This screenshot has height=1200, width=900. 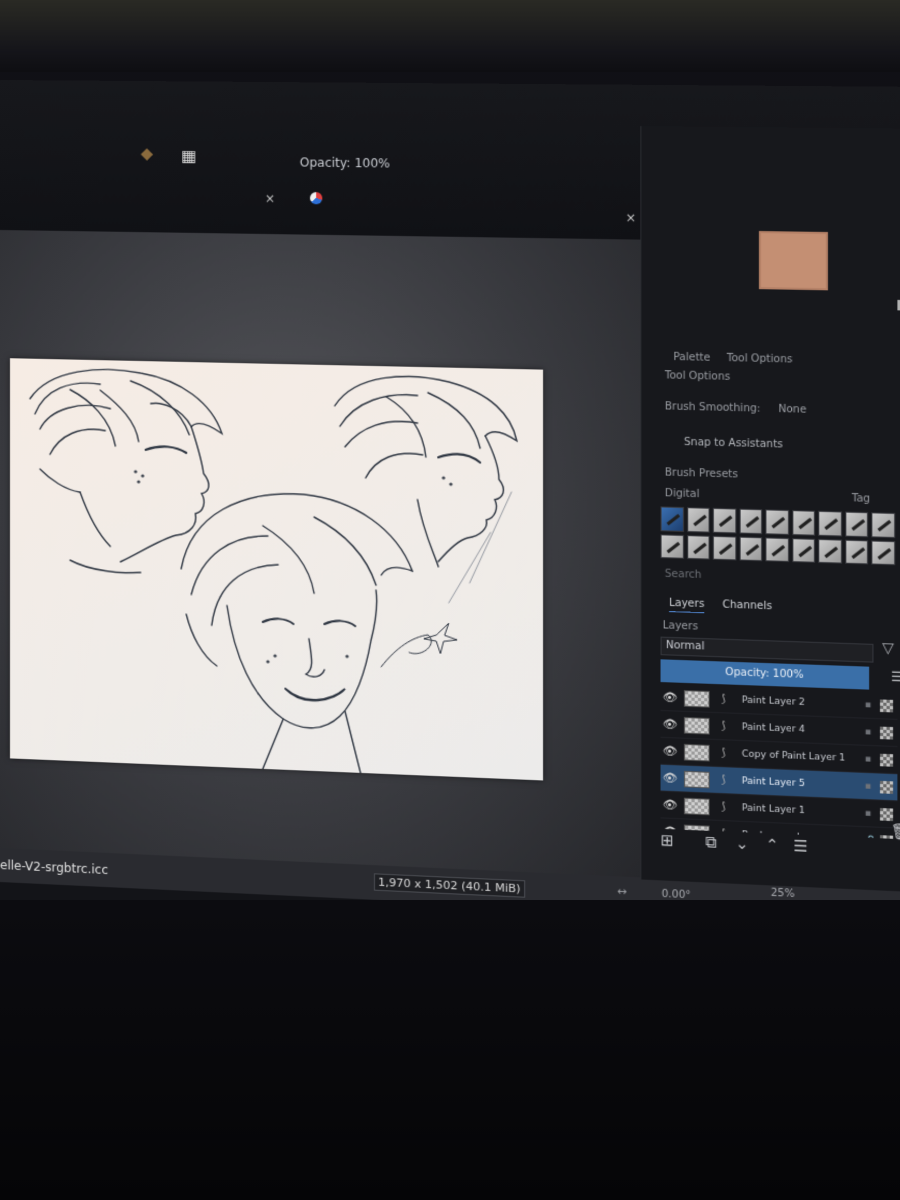 I want to click on brush-tip-icon: ◆, so click(x=147, y=152).